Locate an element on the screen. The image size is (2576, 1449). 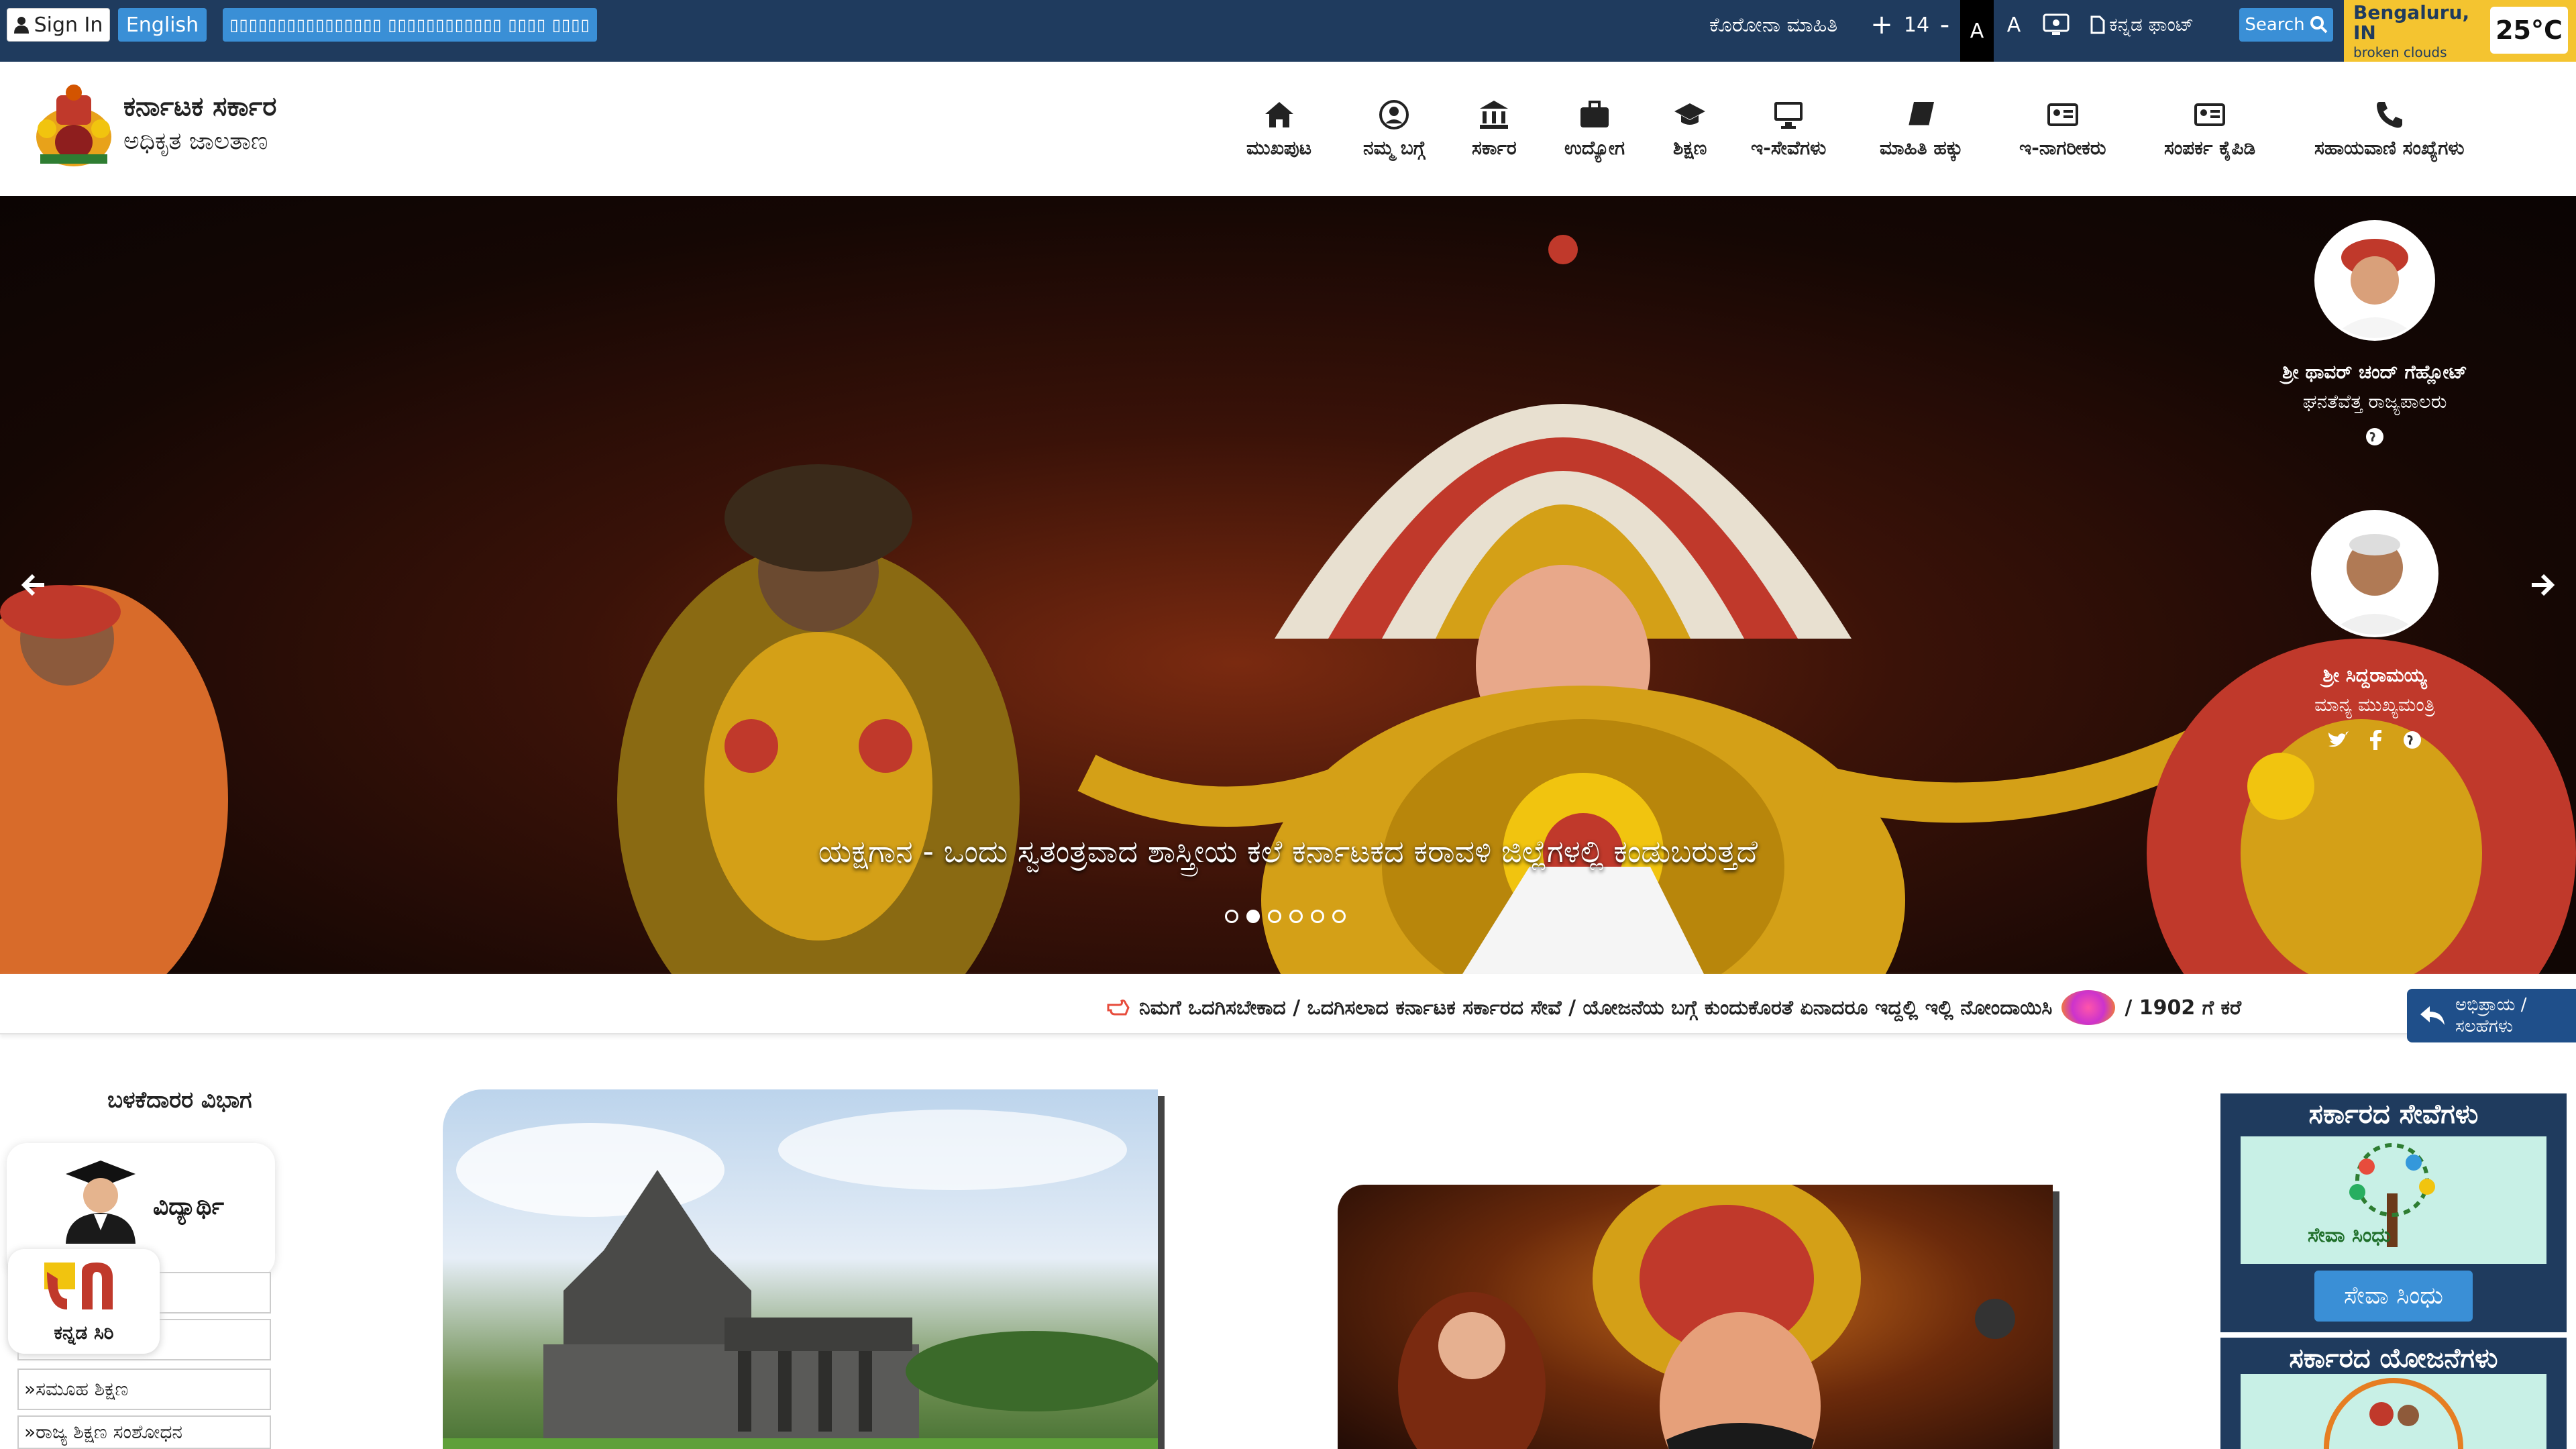
schemes-banner is located at coordinates (2393, 1411).